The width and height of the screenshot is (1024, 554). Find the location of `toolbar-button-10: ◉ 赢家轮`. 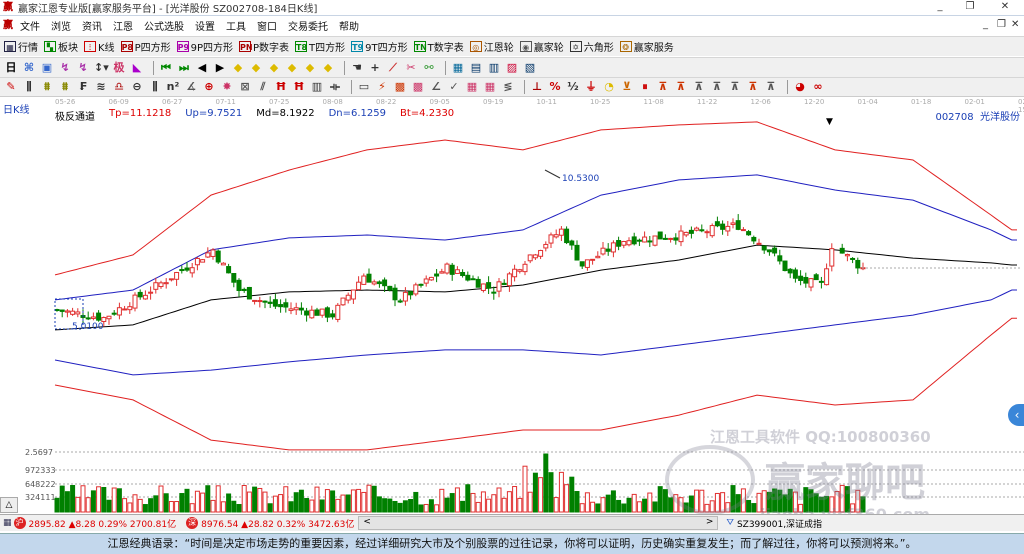

toolbar-button-10: ◉ 赢家轮 is located at coordinates (541, 46).